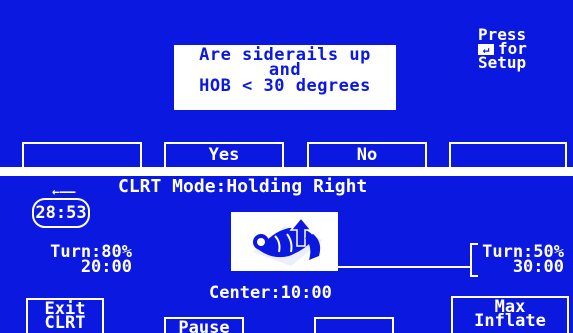 This screenshot has height=333, width=573. I want to click on turn-left-time: 20:00, so click(106, 267).